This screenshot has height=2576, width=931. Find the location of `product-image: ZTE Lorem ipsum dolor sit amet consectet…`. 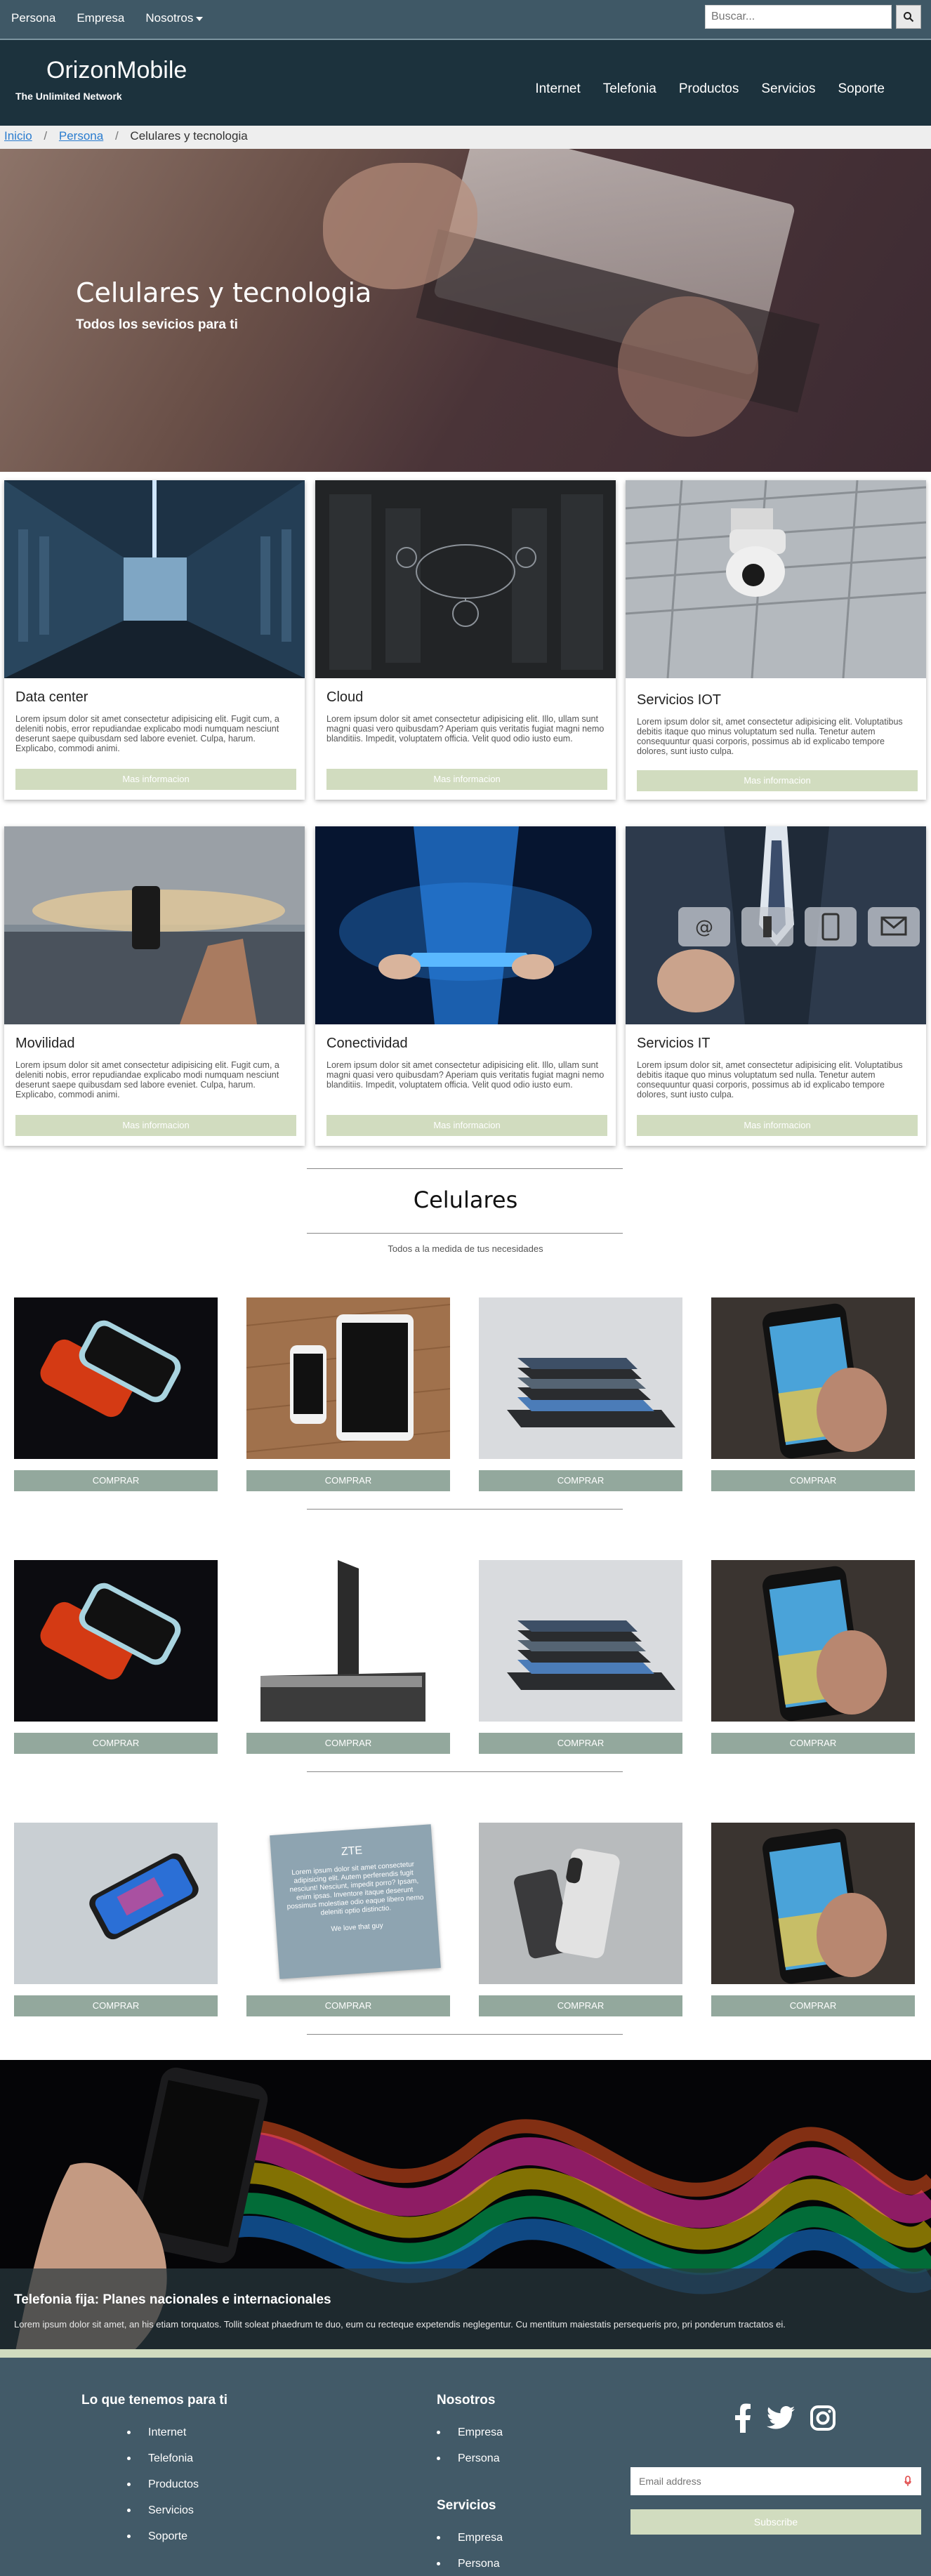

product-image: ZTE Lorem ipsum dolor sit amet consectet… is located at coordinates (348, 1903).